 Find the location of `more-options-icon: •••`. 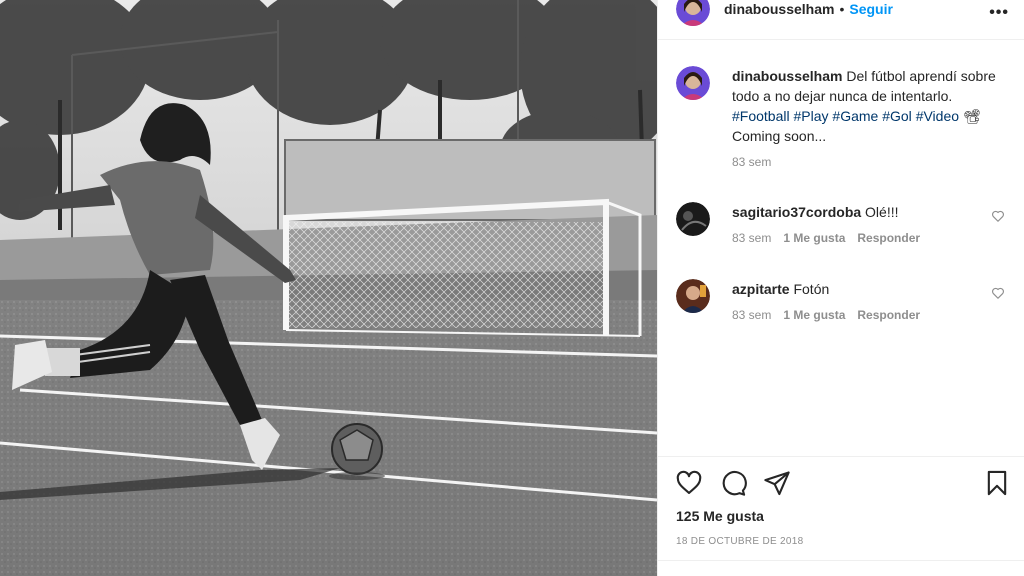

more-options-icon: ••• is located at coordinates (999, 13).